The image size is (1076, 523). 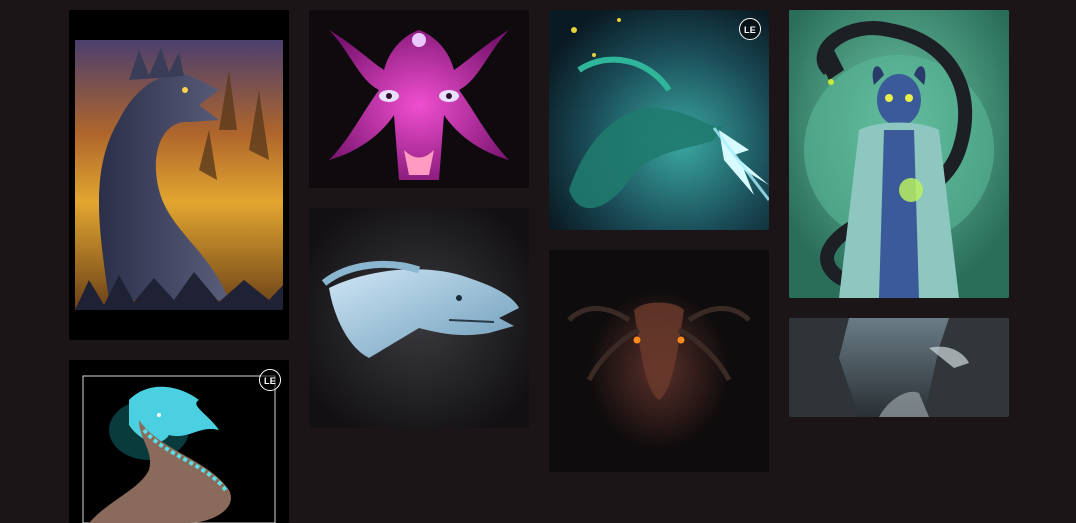 I want to click on artwork-tile-silver-dragon-head, so click(x=419, y=318).